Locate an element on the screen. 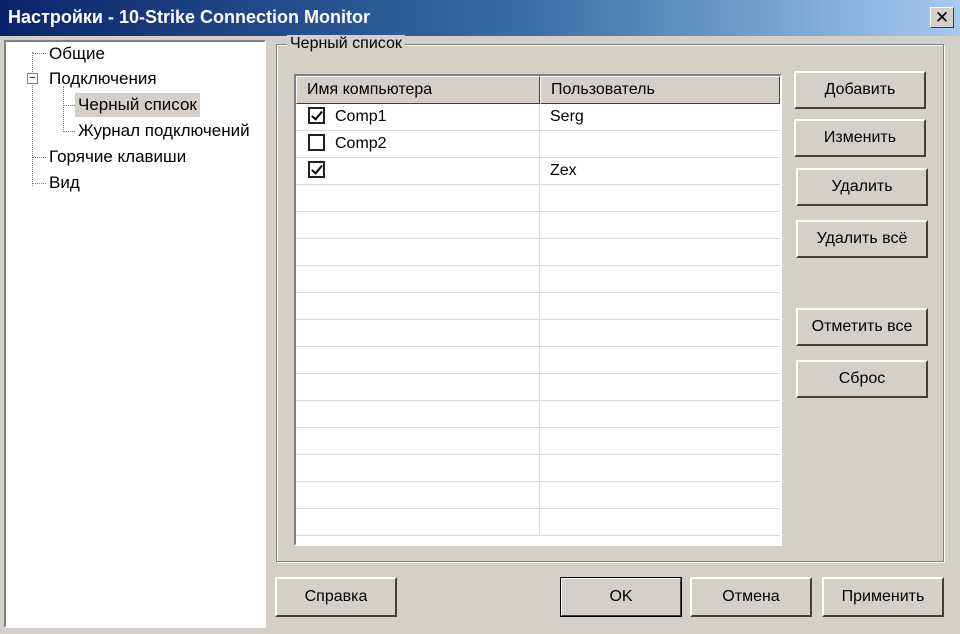 The height and width of the screenshot is (634, 960). collapse-icon: − is located at coordinates (32, 78).